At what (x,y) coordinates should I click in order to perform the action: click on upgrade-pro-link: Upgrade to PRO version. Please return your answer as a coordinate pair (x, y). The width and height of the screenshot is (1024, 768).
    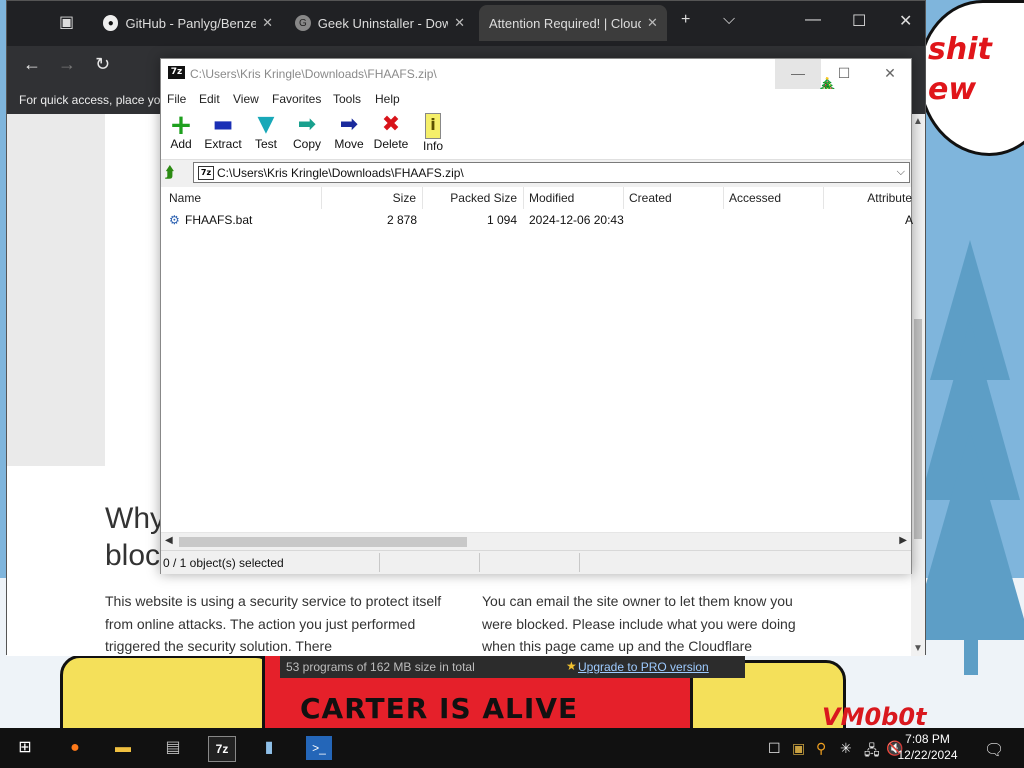
    Looking at the image, I should click on (643, 667).